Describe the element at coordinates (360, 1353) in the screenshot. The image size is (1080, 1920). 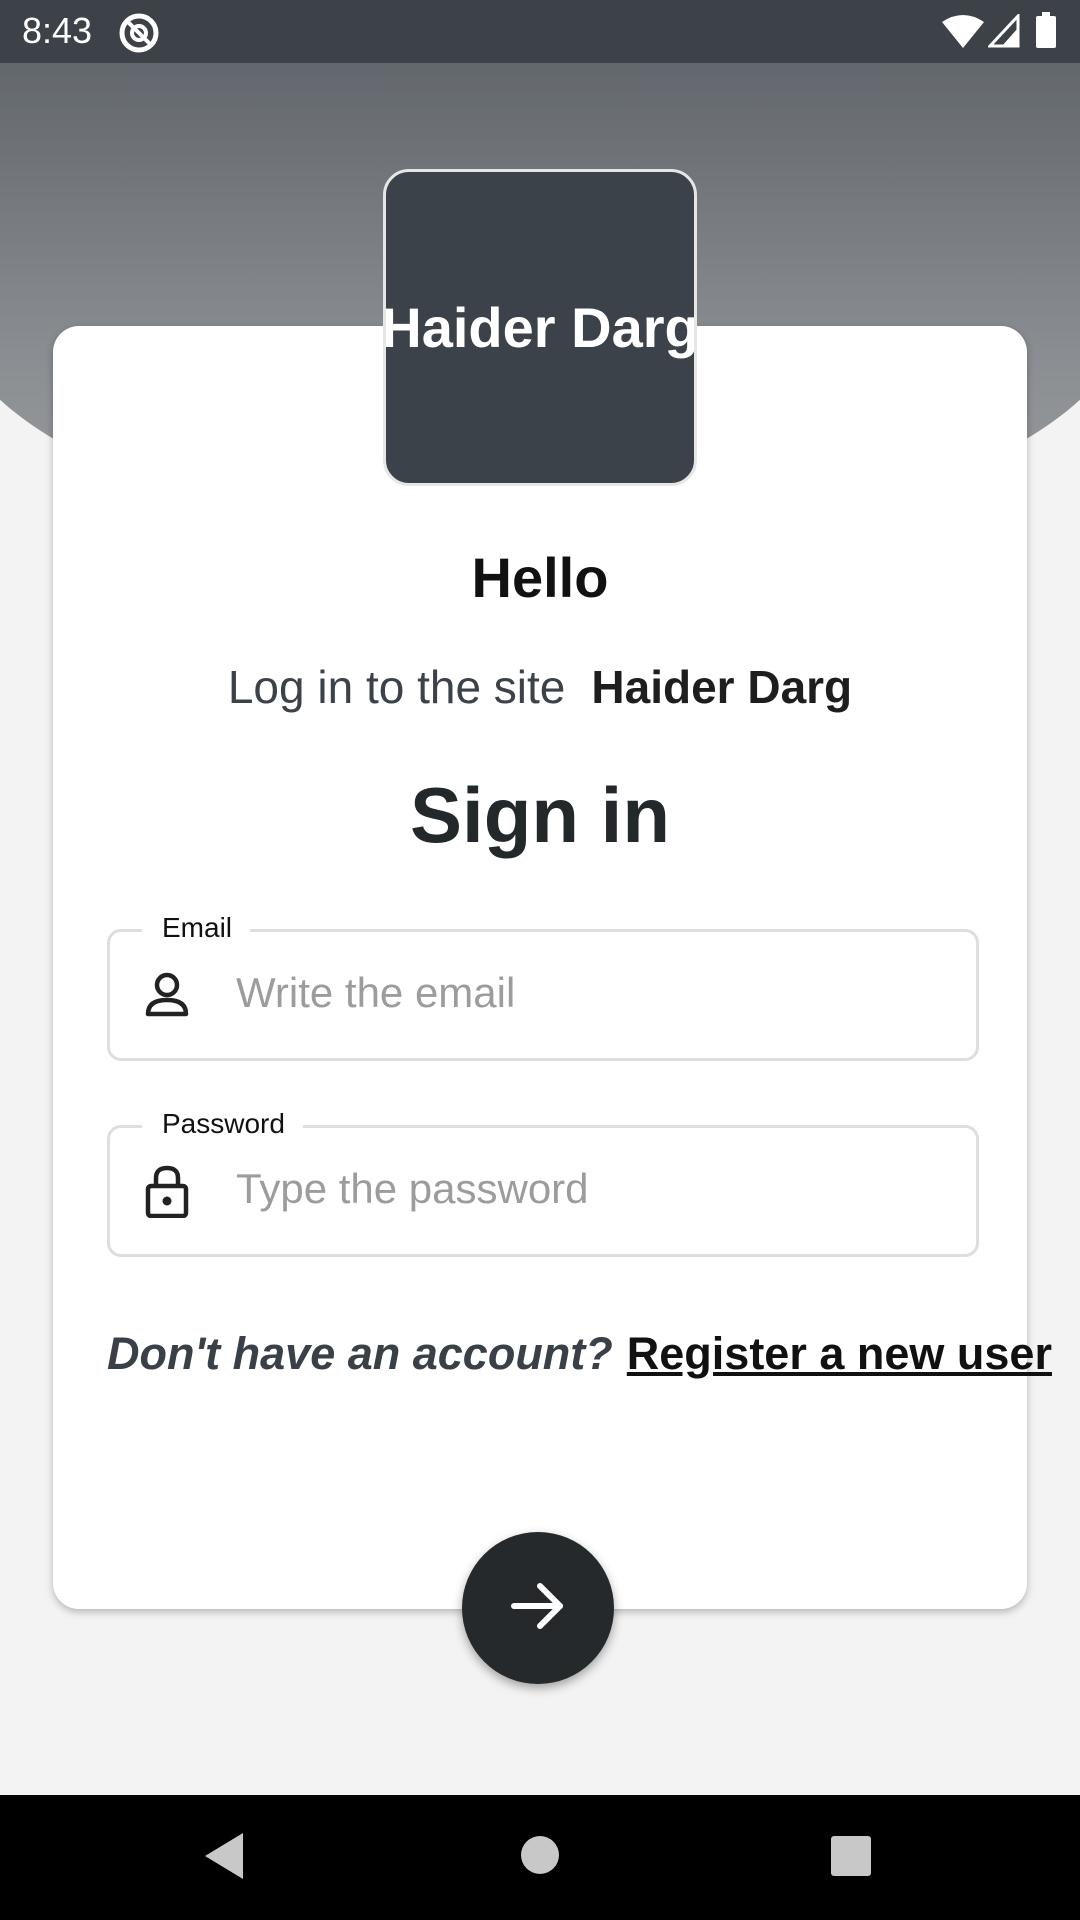
I see `account-question: Don't have an account?` at that location.